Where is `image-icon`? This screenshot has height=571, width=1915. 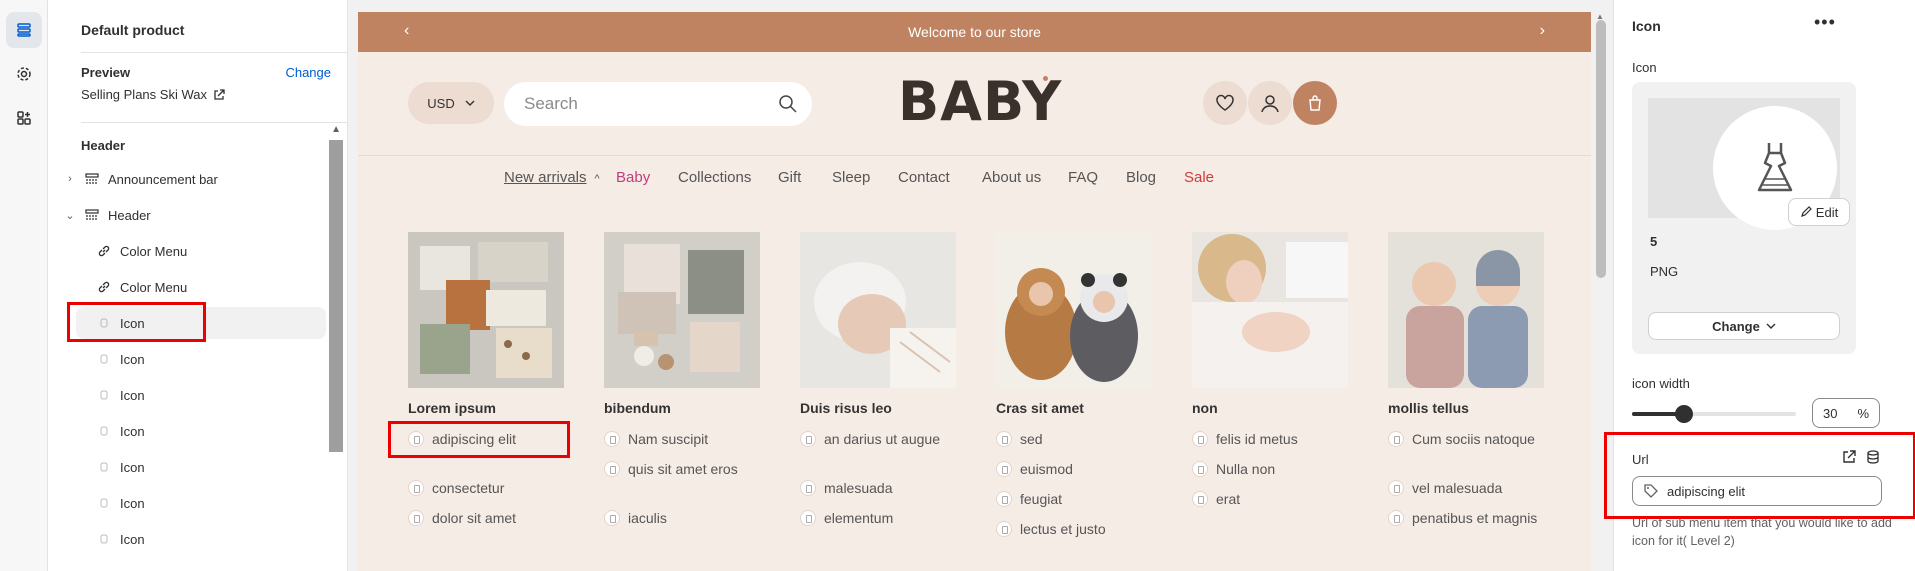
image-icon is located at coordinates (104, 431).